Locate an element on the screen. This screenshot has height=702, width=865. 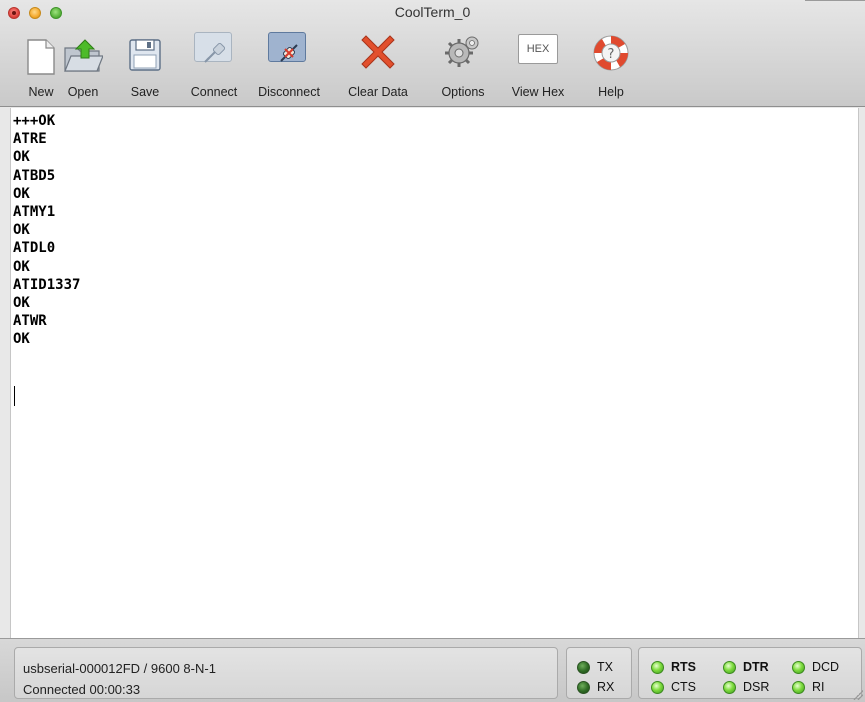
connection-status-text: Connected 00:00:33 is located at coordinates (82, 689).